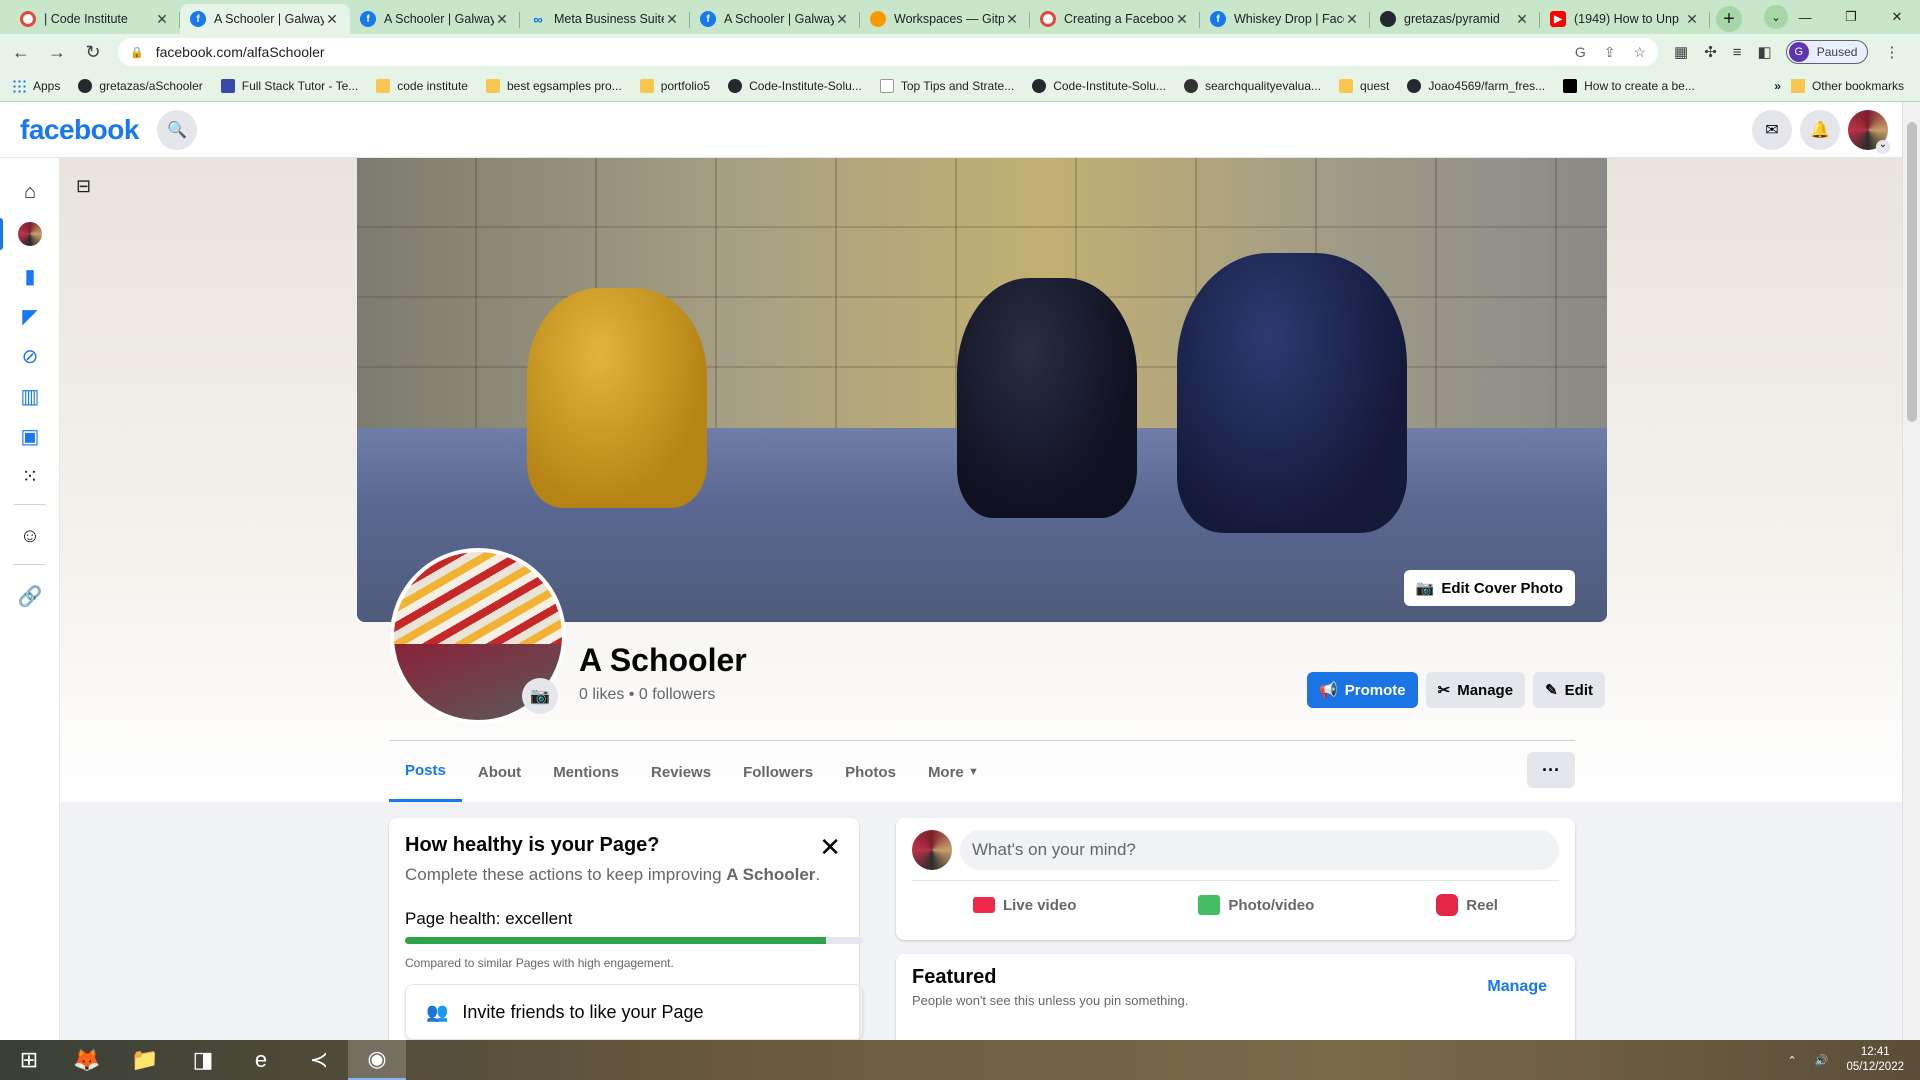 This screenshot has width=1920, height=1080. I want to click on chrome-menu-icon: ⋮, so click(1891, 52).